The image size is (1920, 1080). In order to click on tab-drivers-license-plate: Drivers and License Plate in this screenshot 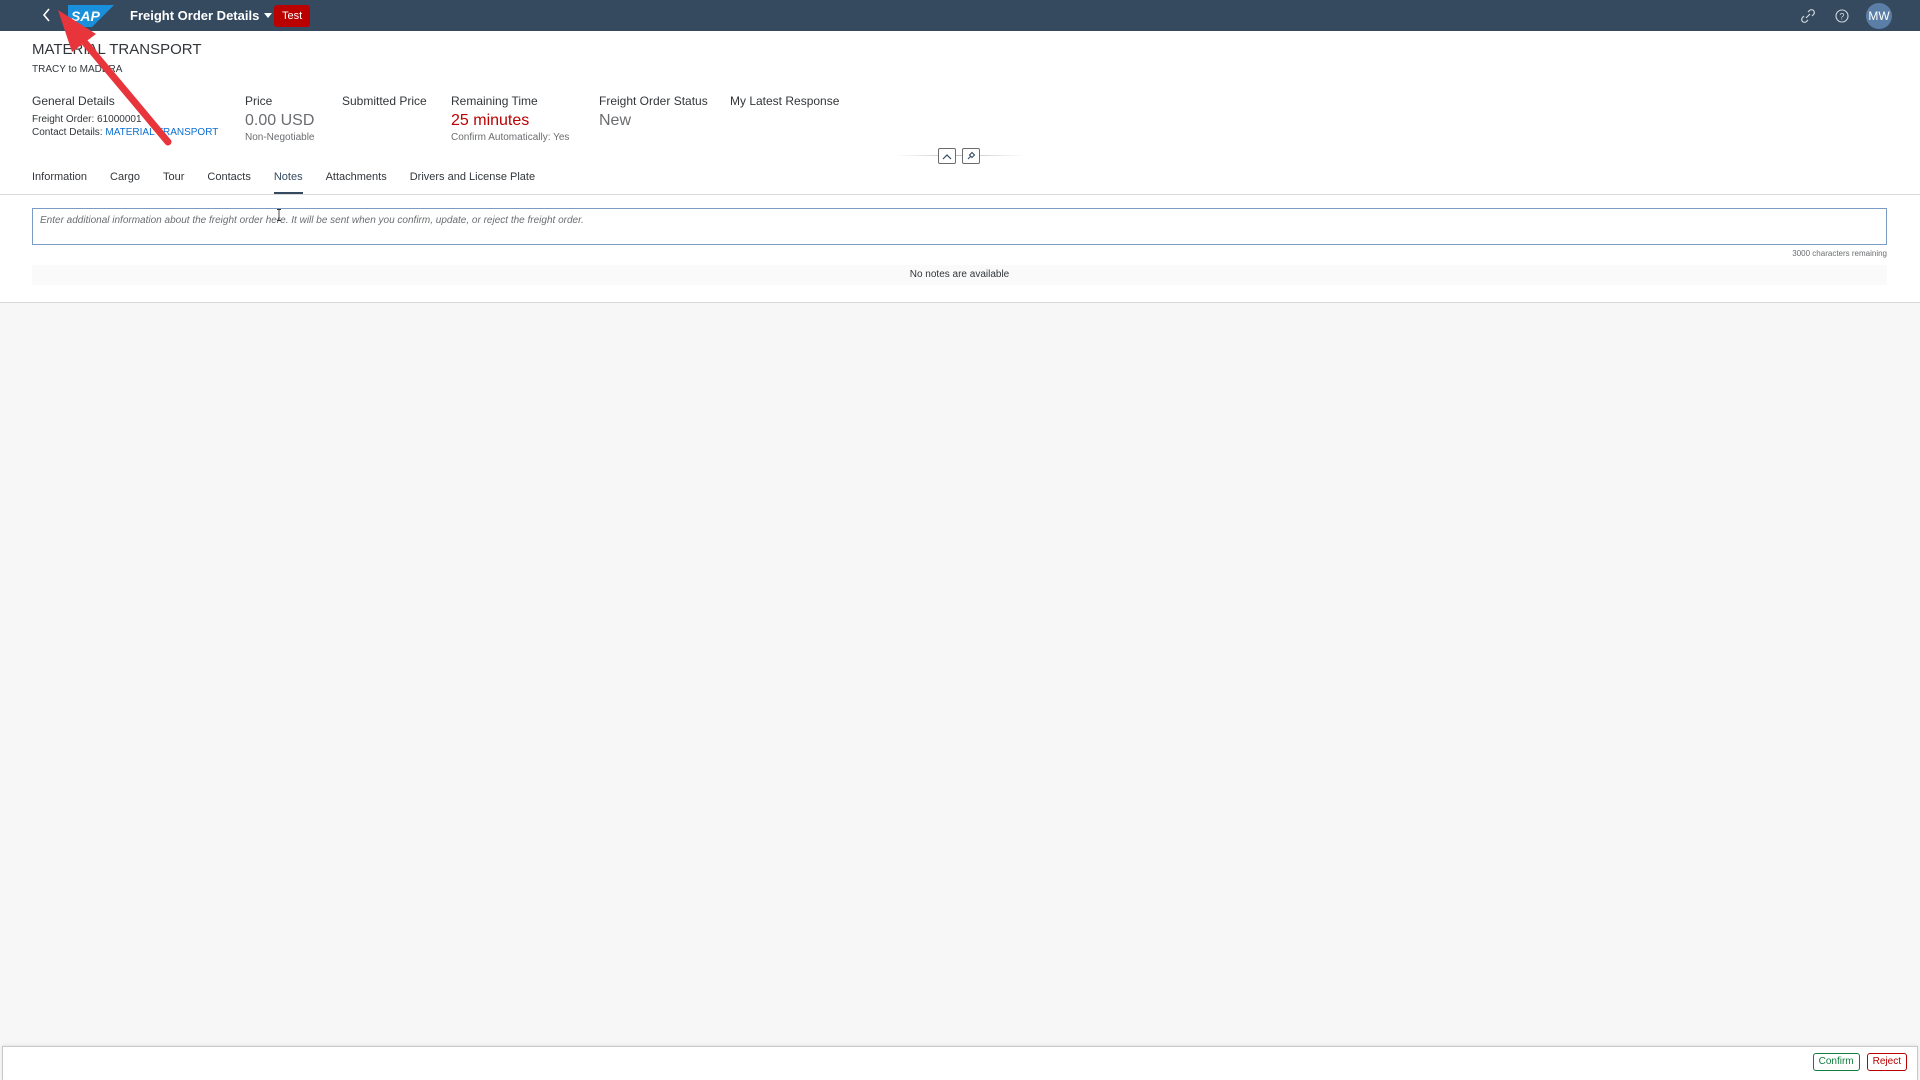, I will do `click(472, 182)`.